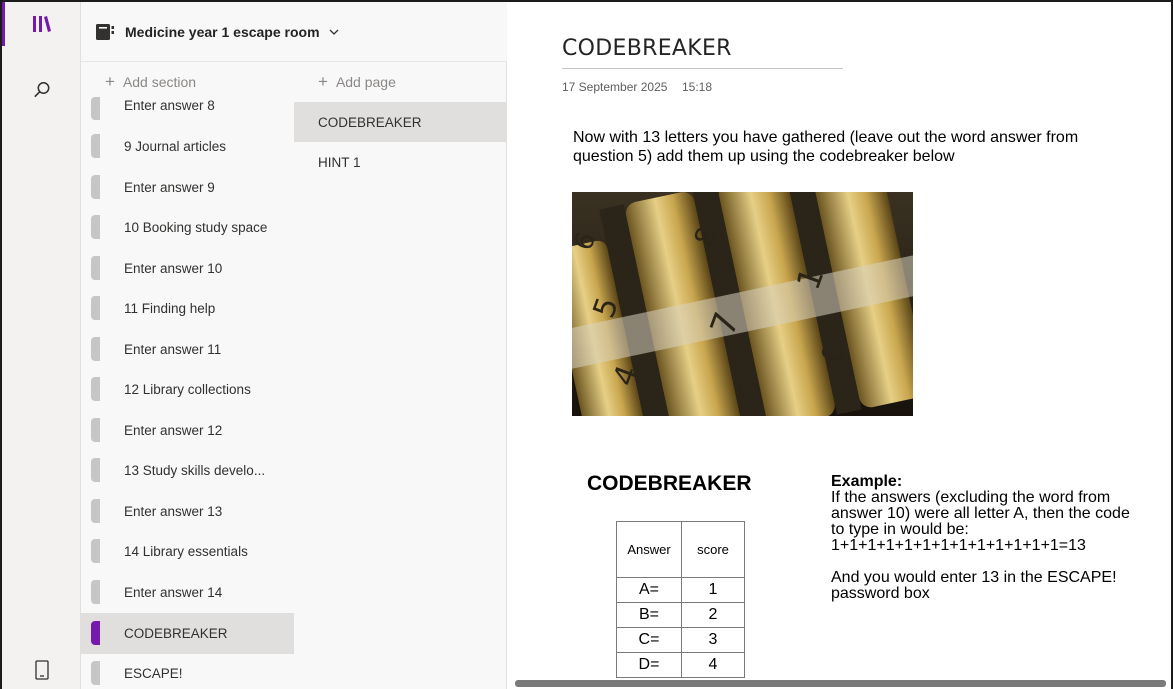  Describe the element at coordinates (41, 345) in the screenshot. I see `left-rail` at that location.